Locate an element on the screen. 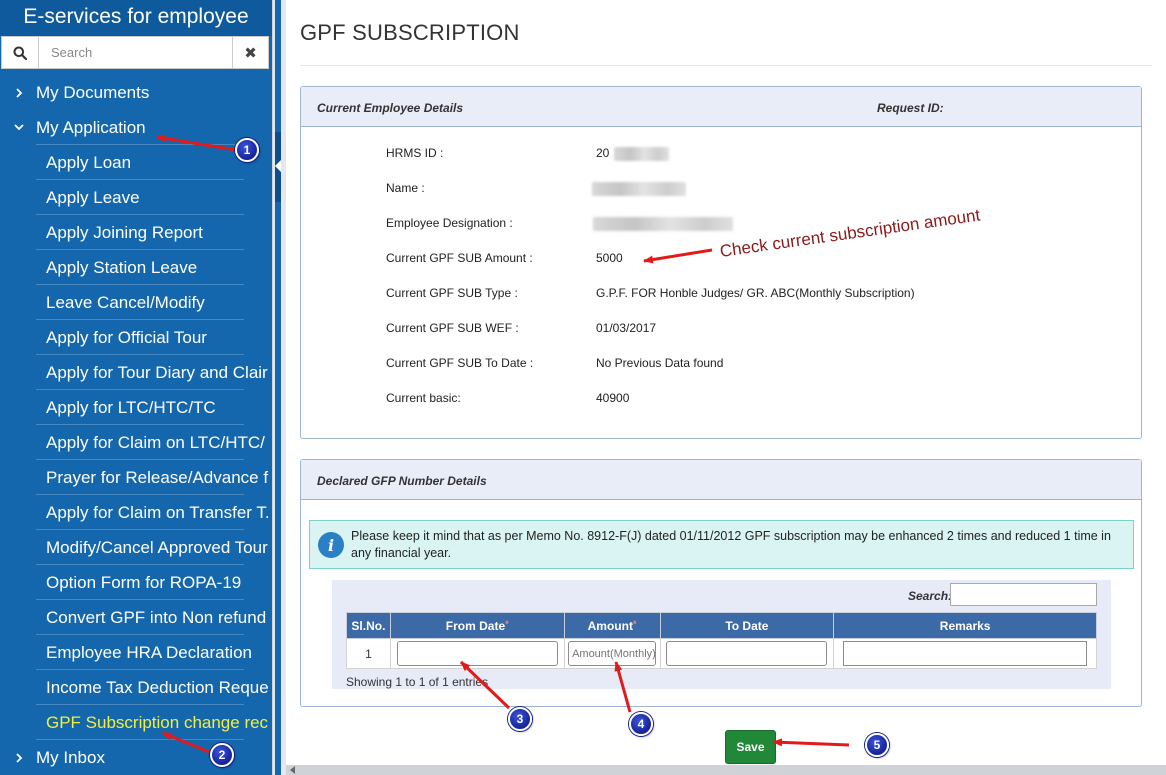 This screenshot has width=1166, height=775. sidebar-item-apply-for-claim-on-ltc-htc: Apply for Claim on LTC/HTC/ is located at coordinates (136, 442).